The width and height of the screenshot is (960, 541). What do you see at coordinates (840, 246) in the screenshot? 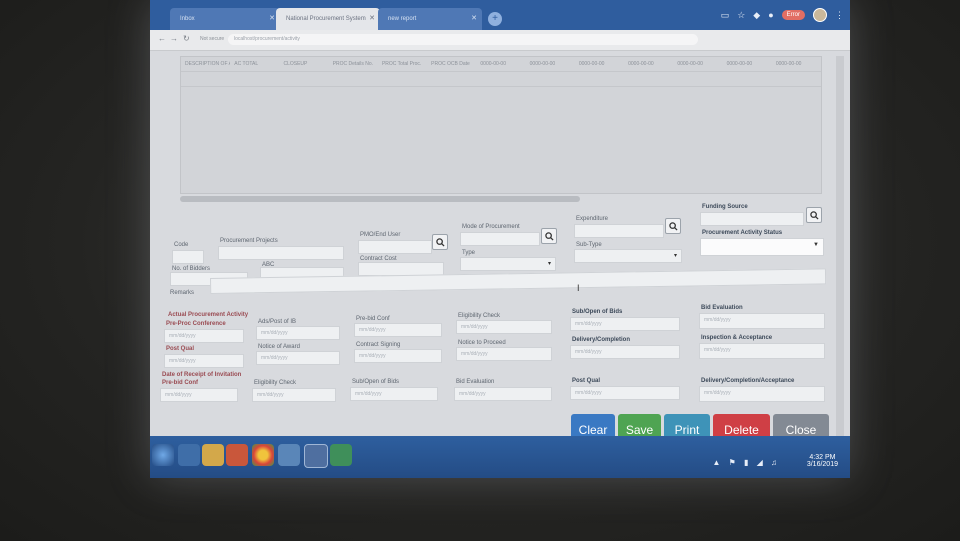
I see `vertical-scrollbar` at bounding box center [840, 246].